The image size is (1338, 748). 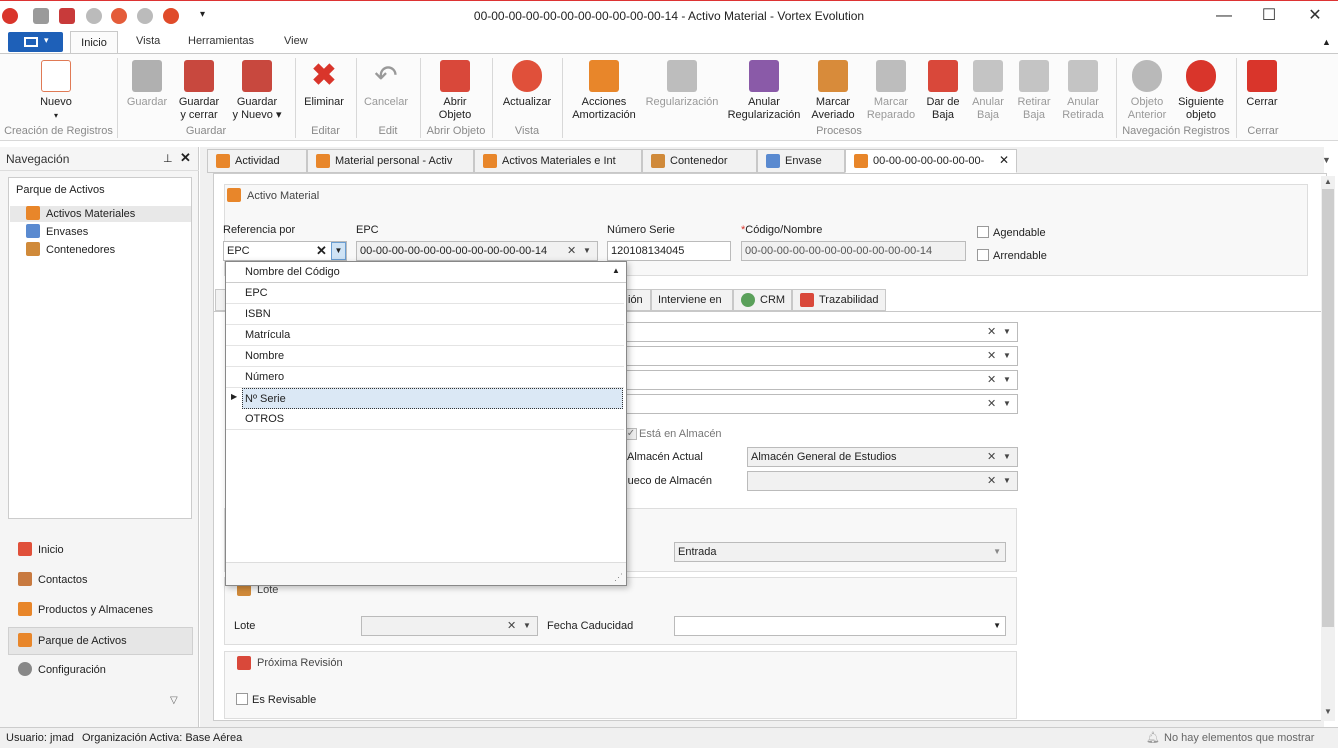 I want to click on anular-regularizacion-button: Anular Regularización, so click(x=764, y=91).